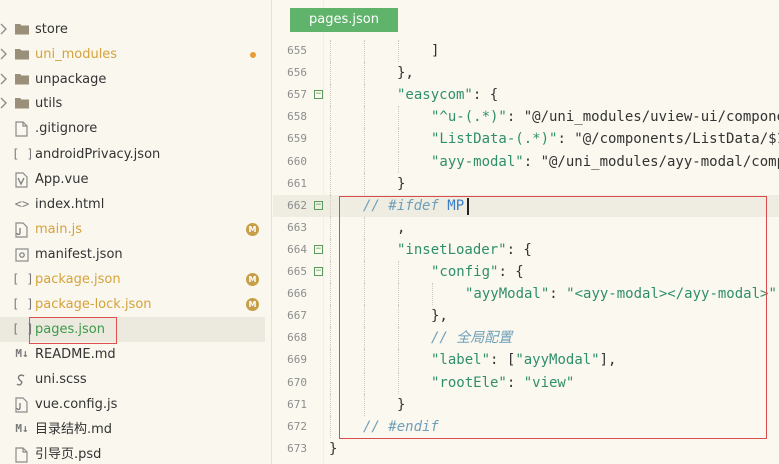  Describe the element at coordinates (297, 271) in the screenshot. I see `line-number: 665` at that location.